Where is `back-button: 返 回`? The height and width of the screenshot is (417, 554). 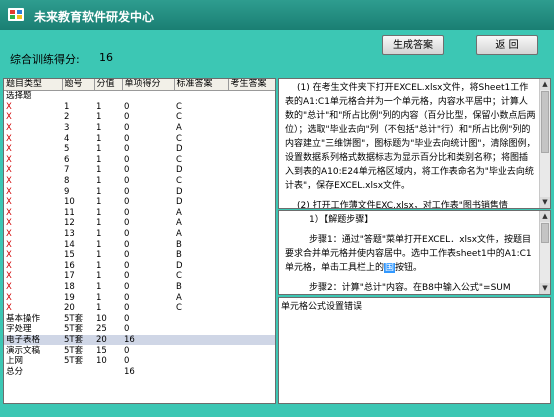 back-button: 返 回 is located at coordinates (507, 45).